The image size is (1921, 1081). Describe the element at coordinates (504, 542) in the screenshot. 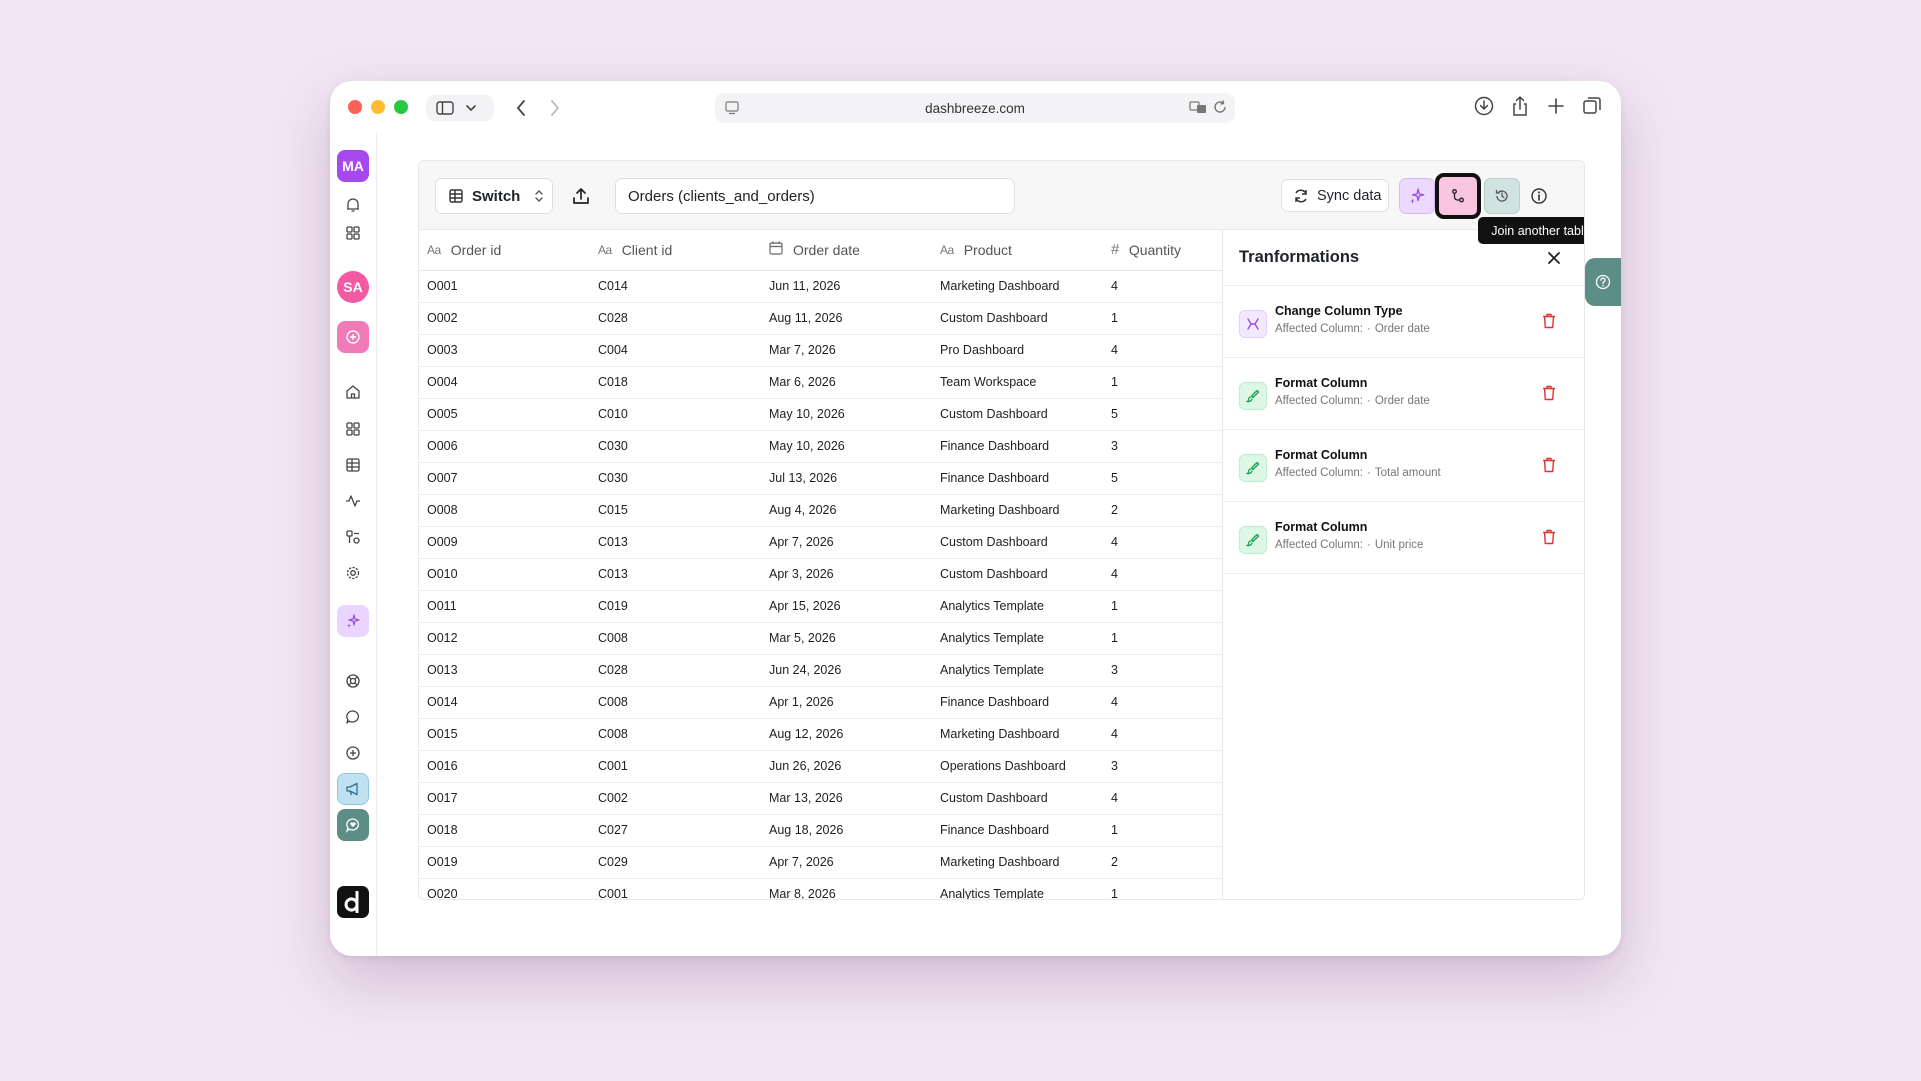

I see `table-cell: O009` at that location.